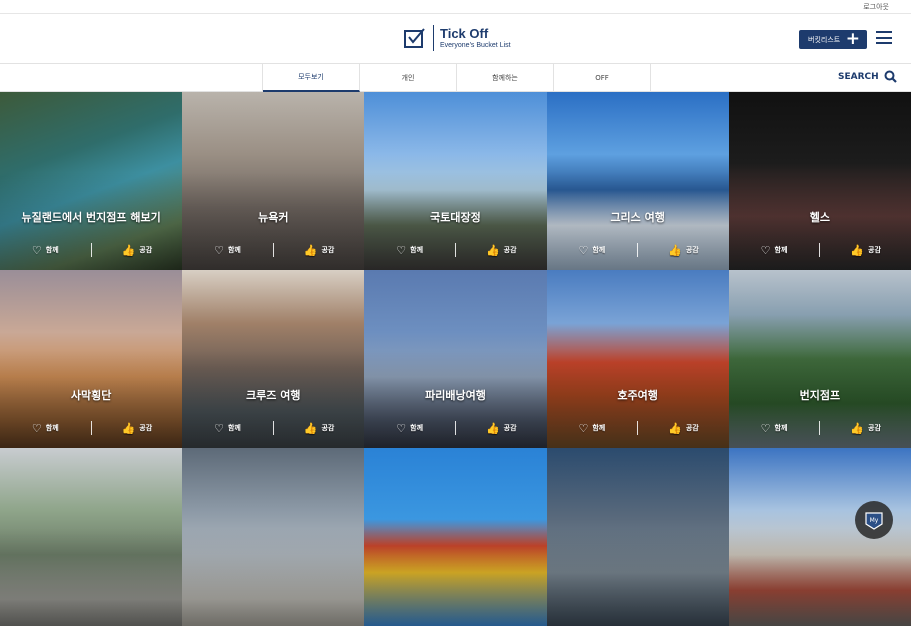 This screenshot has width=911, height=626. Describe the element at coordinates (408, 78) in the screenshot. I see `tab-personal: 개인` at that location.